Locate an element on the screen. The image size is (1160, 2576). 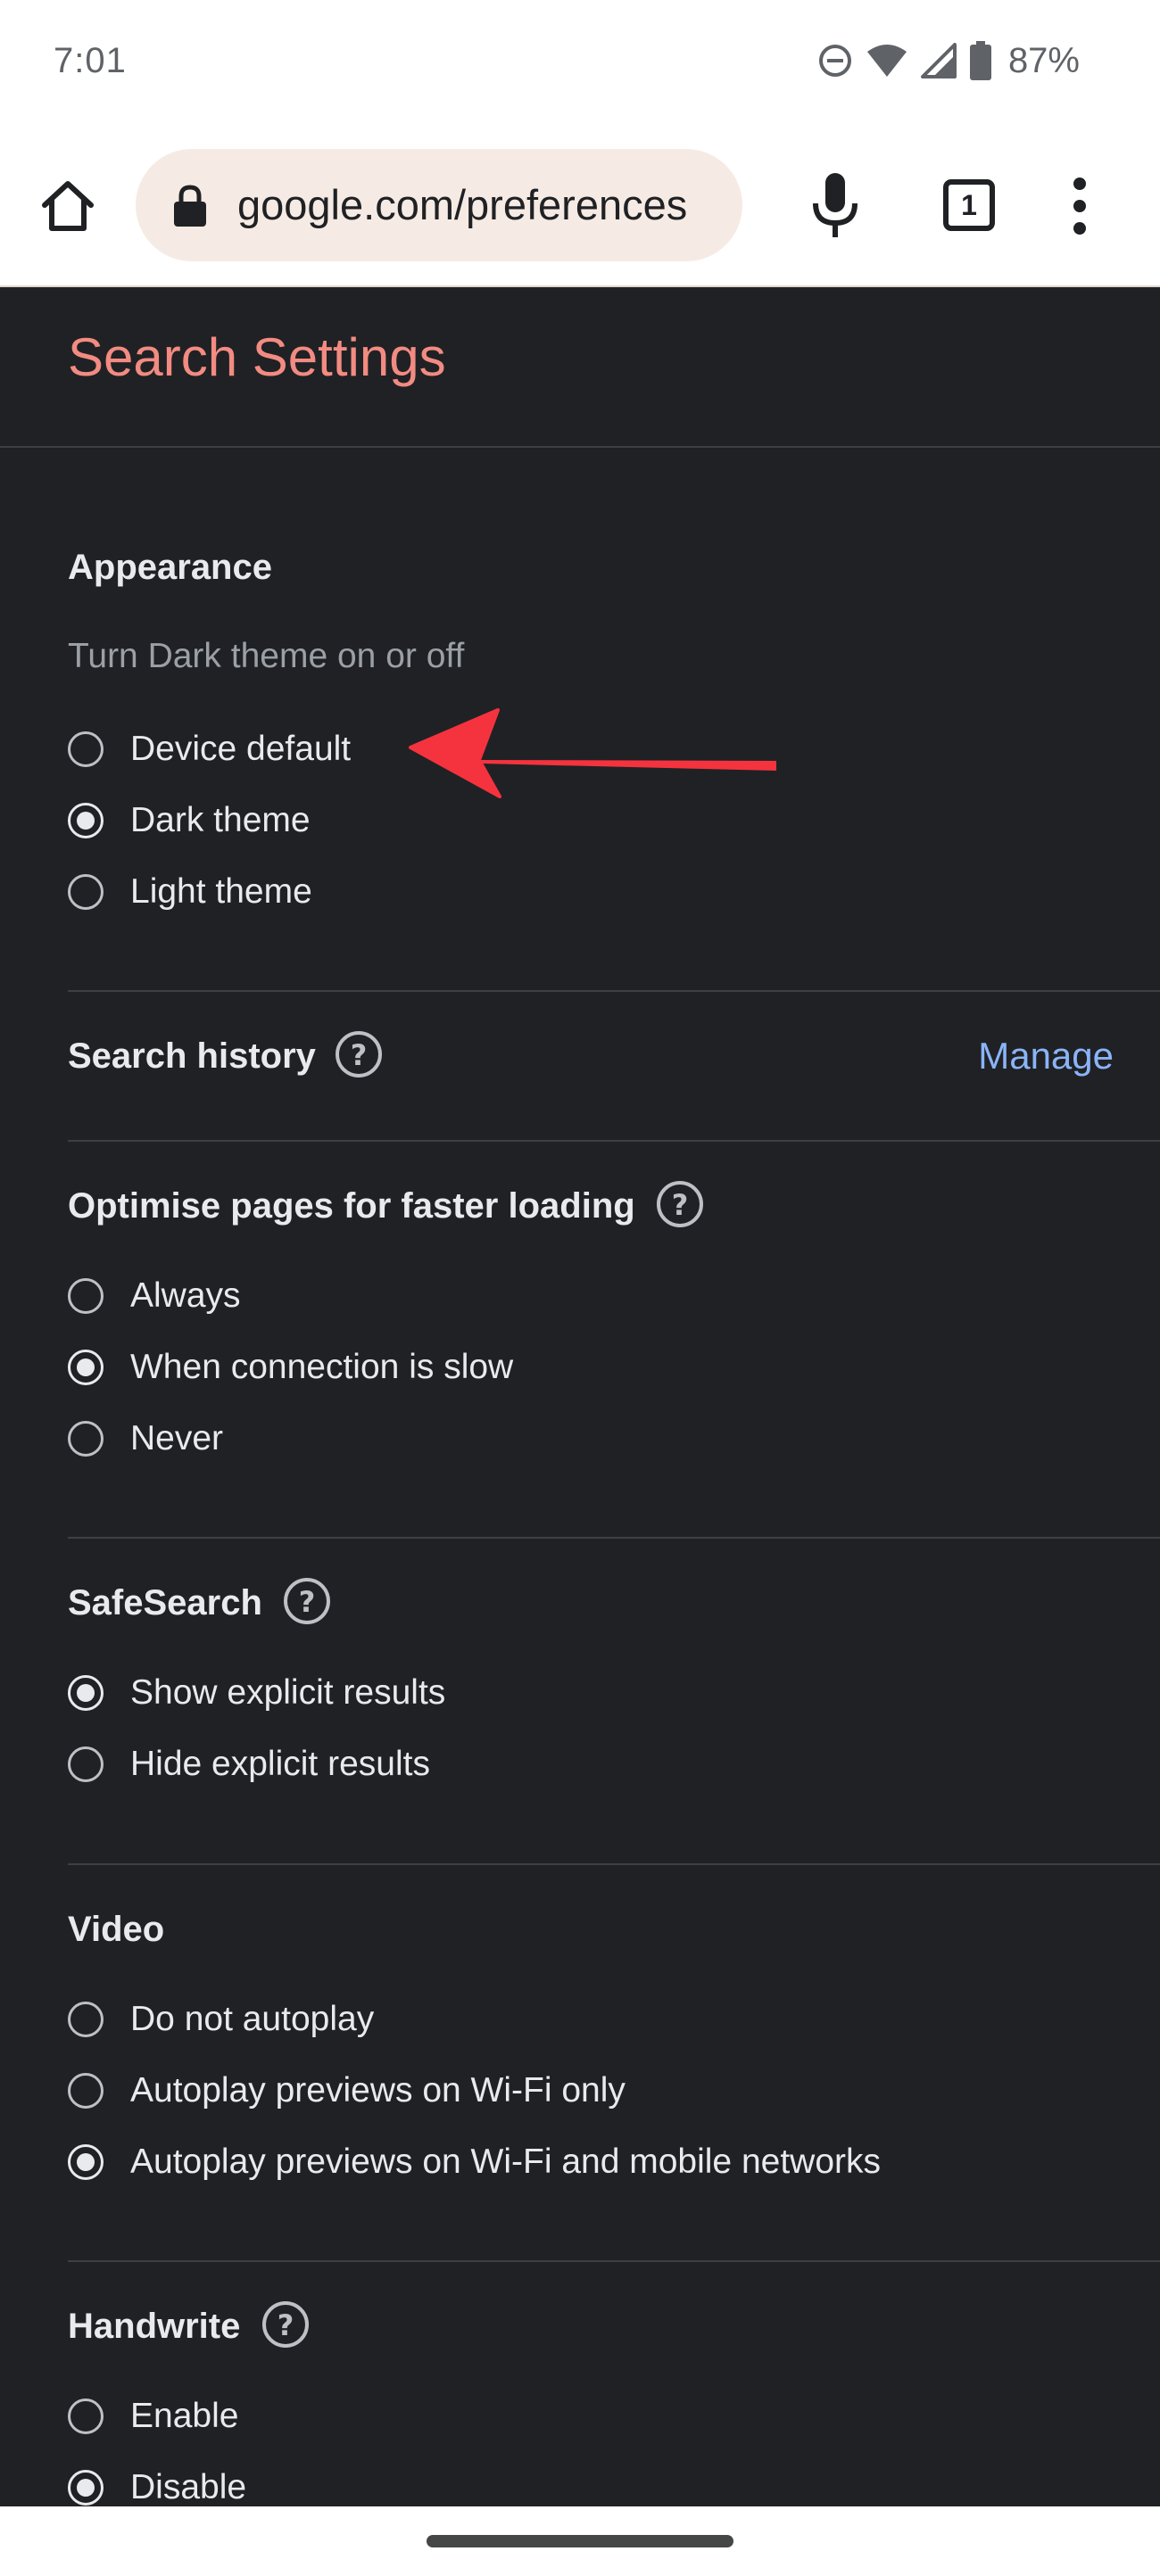
browser-toolbar: google.com/preferences 1 is located at coordinates (580, 206).